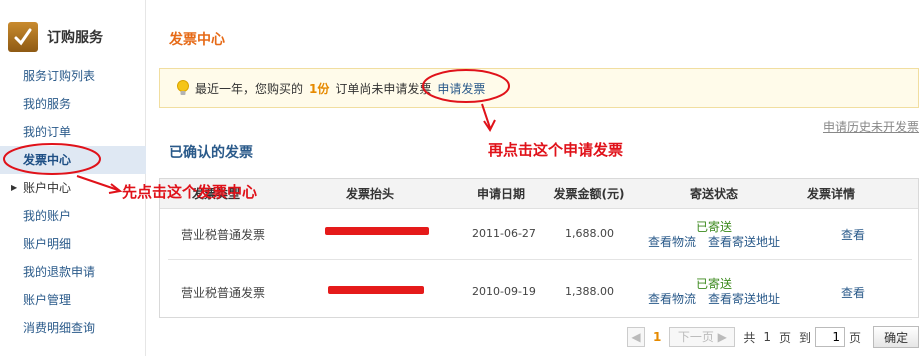 This screenshot has height=356, width=924. What do you see at coordinates (500, 194) in the screenshot?
I see `col-header-date: 申请日期` at bounding box center [500, 194].